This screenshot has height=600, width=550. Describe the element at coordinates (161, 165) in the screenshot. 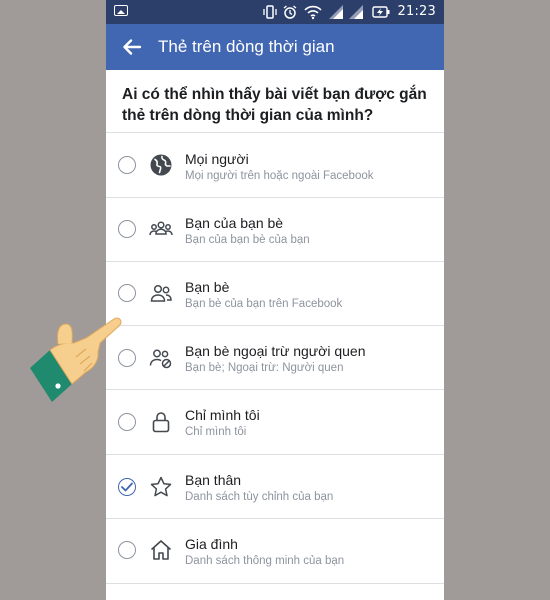

I see `globe-icon` at that location.